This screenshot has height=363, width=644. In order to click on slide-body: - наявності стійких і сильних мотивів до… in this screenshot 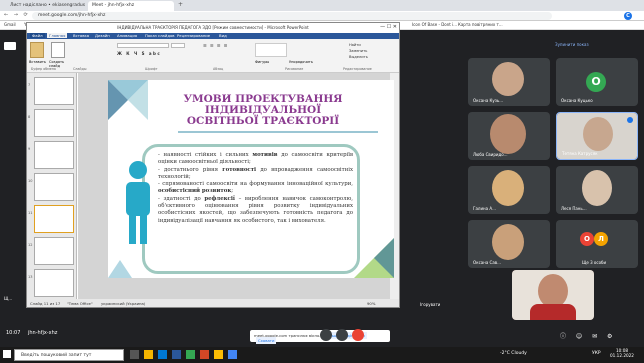, I will do `click(255, 188)`.